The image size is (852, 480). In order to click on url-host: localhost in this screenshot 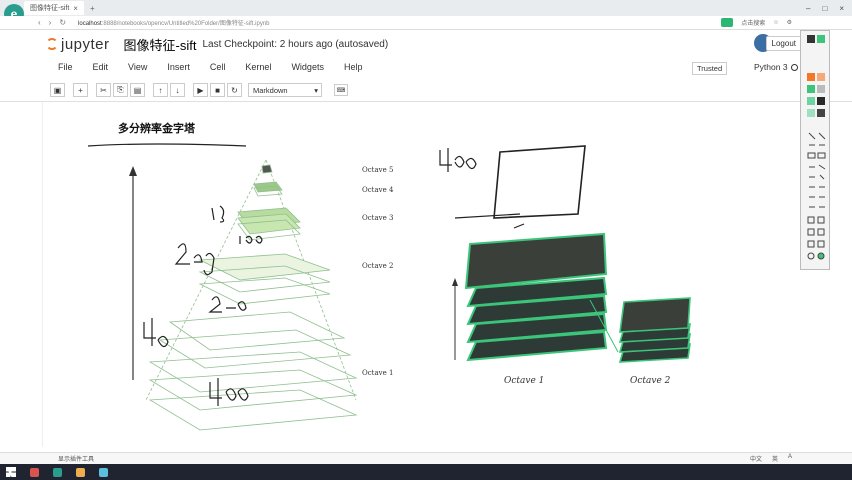, I will do `click(90, 24)`.